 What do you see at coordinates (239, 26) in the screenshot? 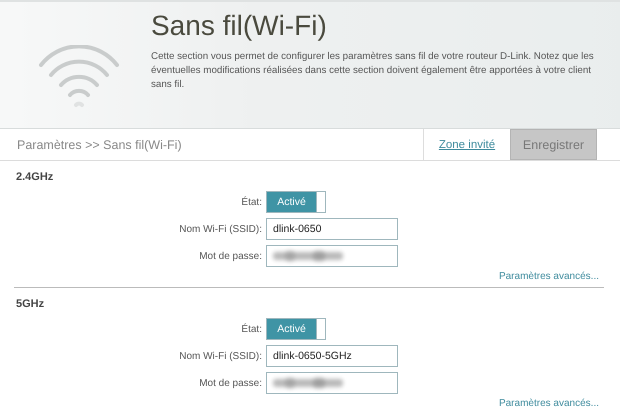
I see `page-title: Sans fil(Wi-Fi)` at bounding box center [239, 26].